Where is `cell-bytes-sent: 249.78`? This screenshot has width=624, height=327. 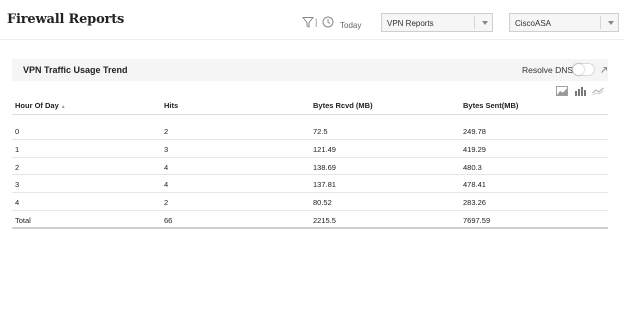 cell-bytes-sent: 249.78 is located at coordinates (474, 131).